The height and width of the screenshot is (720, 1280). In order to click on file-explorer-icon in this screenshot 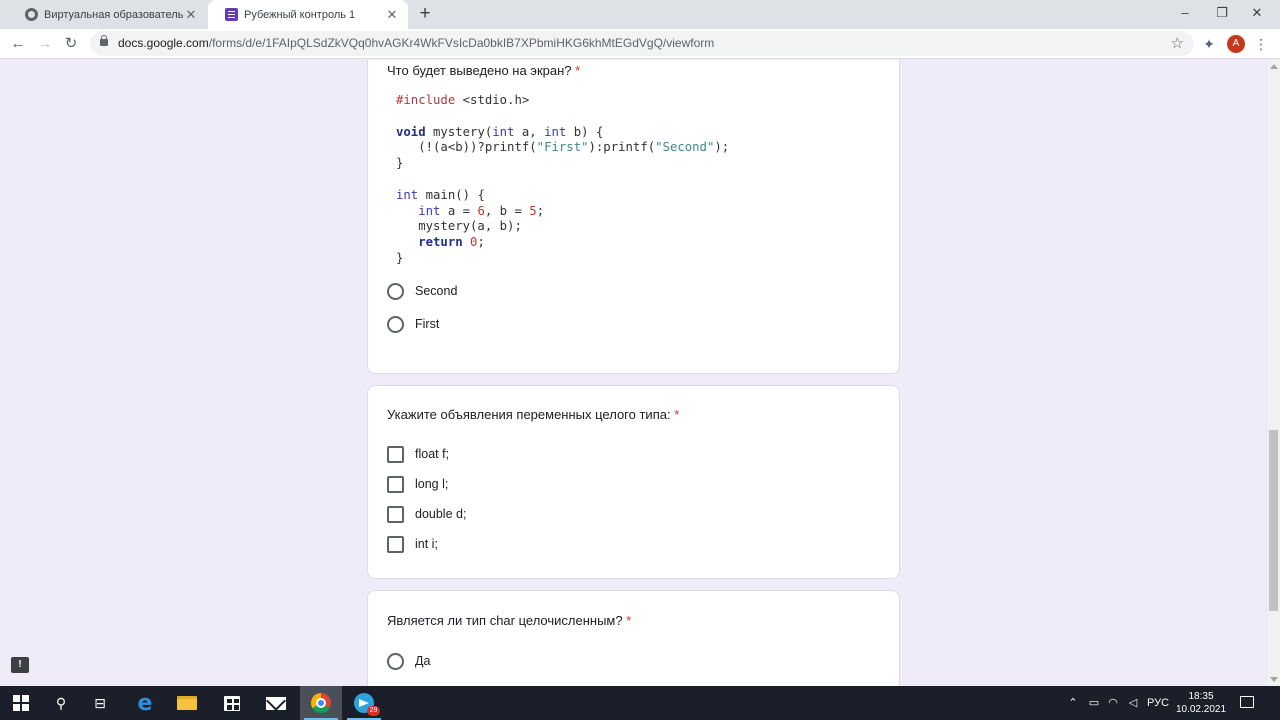, I will do `click(187, 703)`.